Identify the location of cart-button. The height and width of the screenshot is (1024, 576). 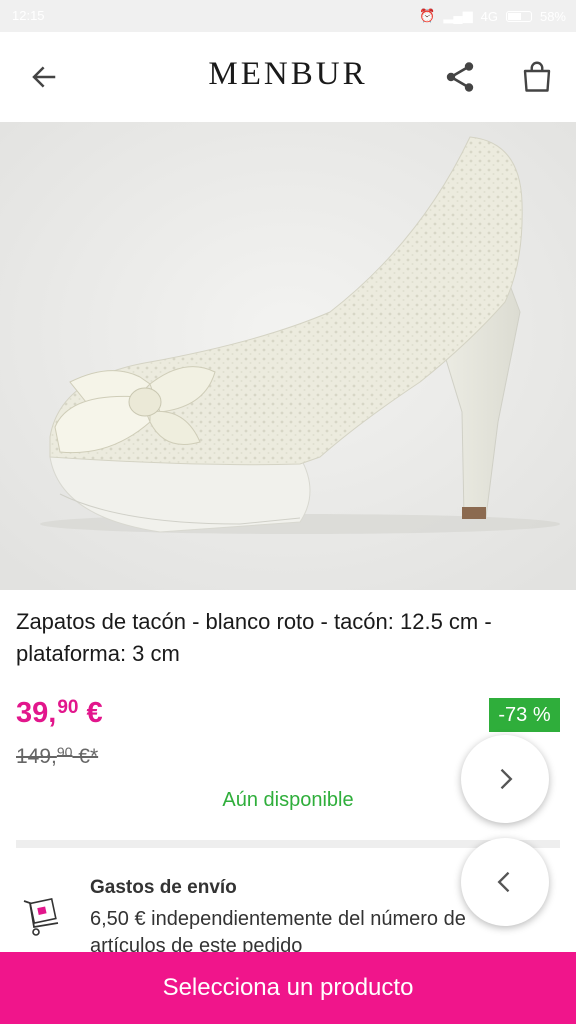
(537, 77).